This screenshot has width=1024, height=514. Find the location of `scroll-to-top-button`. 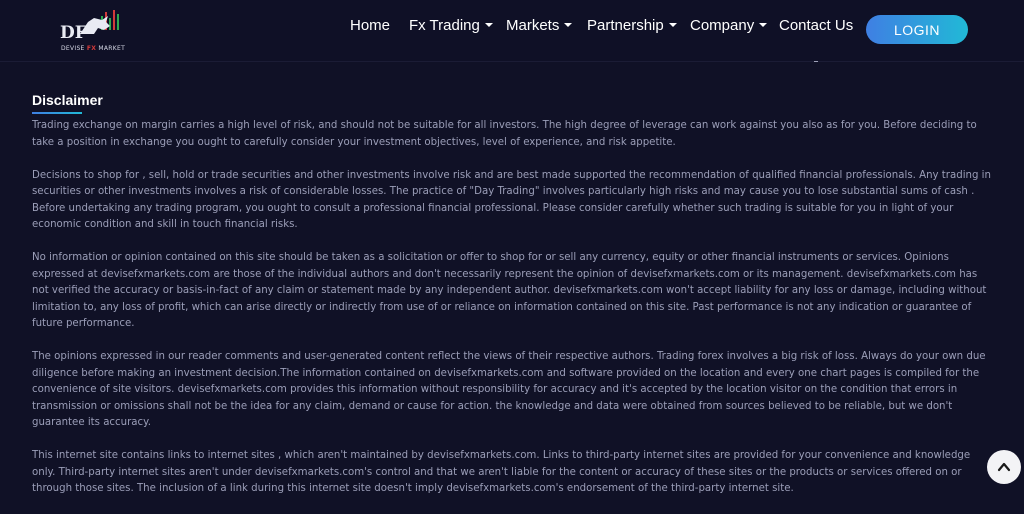

scroll-to-top-button is located at coordinates (1004, 467).